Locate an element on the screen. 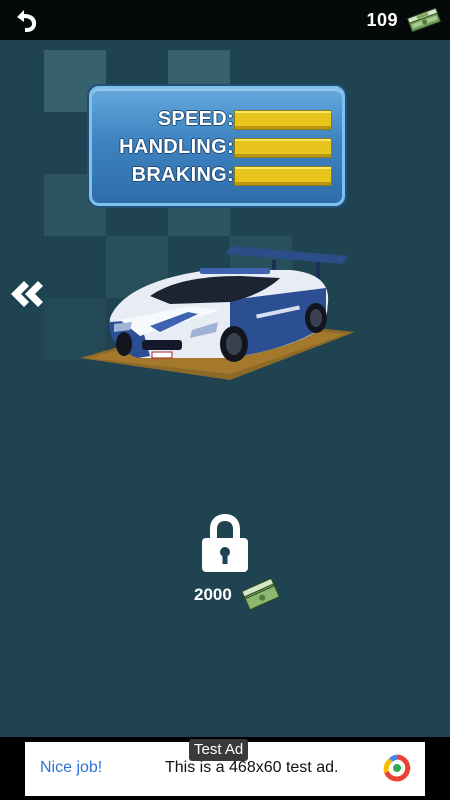 Image resolution: width=450 pixels, height=800 pixels. car-stats-panel: SPEED: HANDLING: BRAKING: is located at coordinates (217, 146).